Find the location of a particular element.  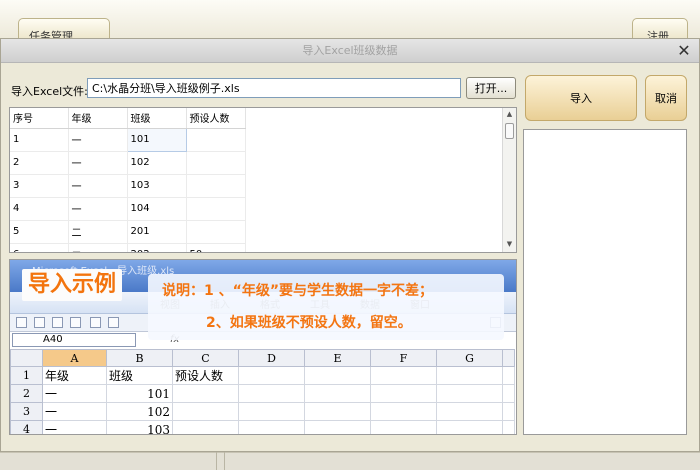

demo-label: 导入示例 is located at coordinates (72, 285).